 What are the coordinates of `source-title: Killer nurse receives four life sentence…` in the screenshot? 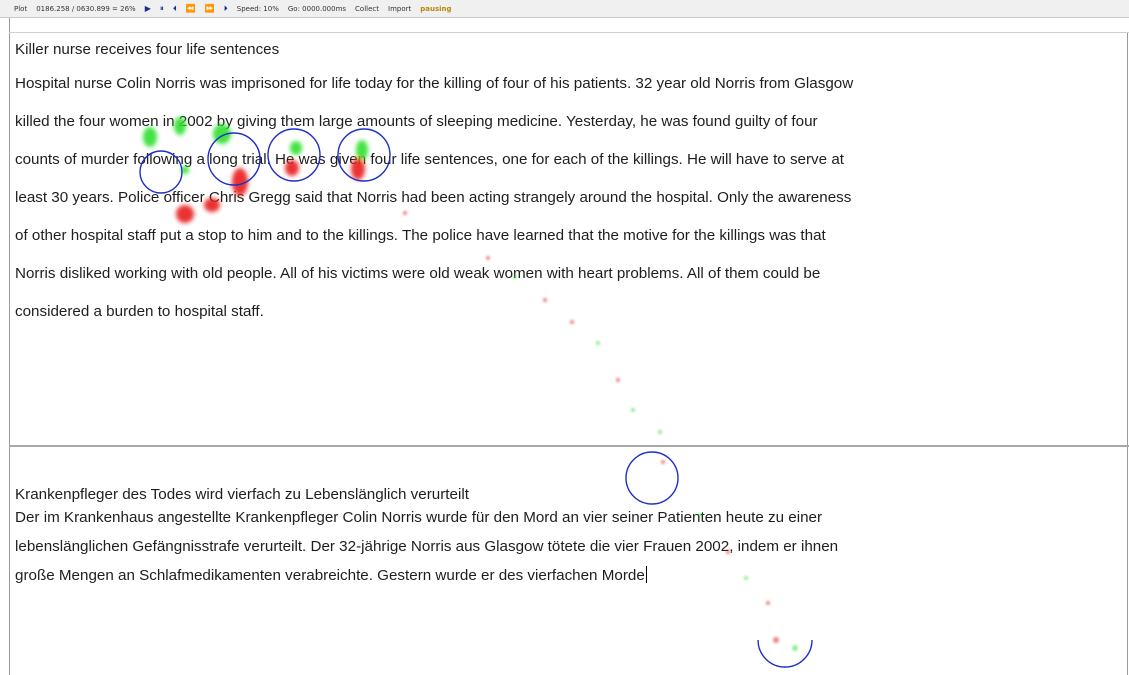 It's located at (147, 49).